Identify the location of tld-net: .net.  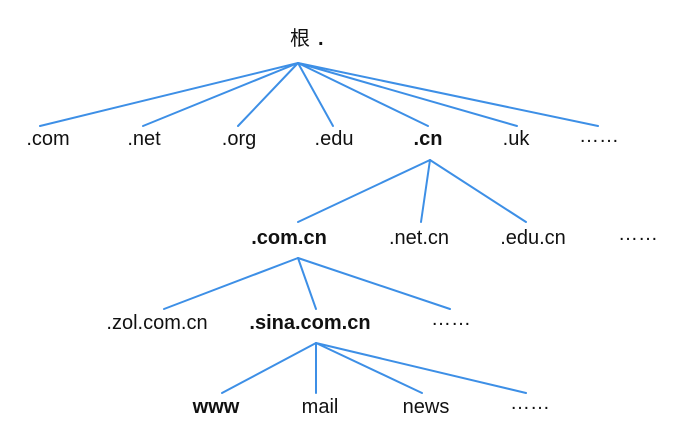
(144, 139).